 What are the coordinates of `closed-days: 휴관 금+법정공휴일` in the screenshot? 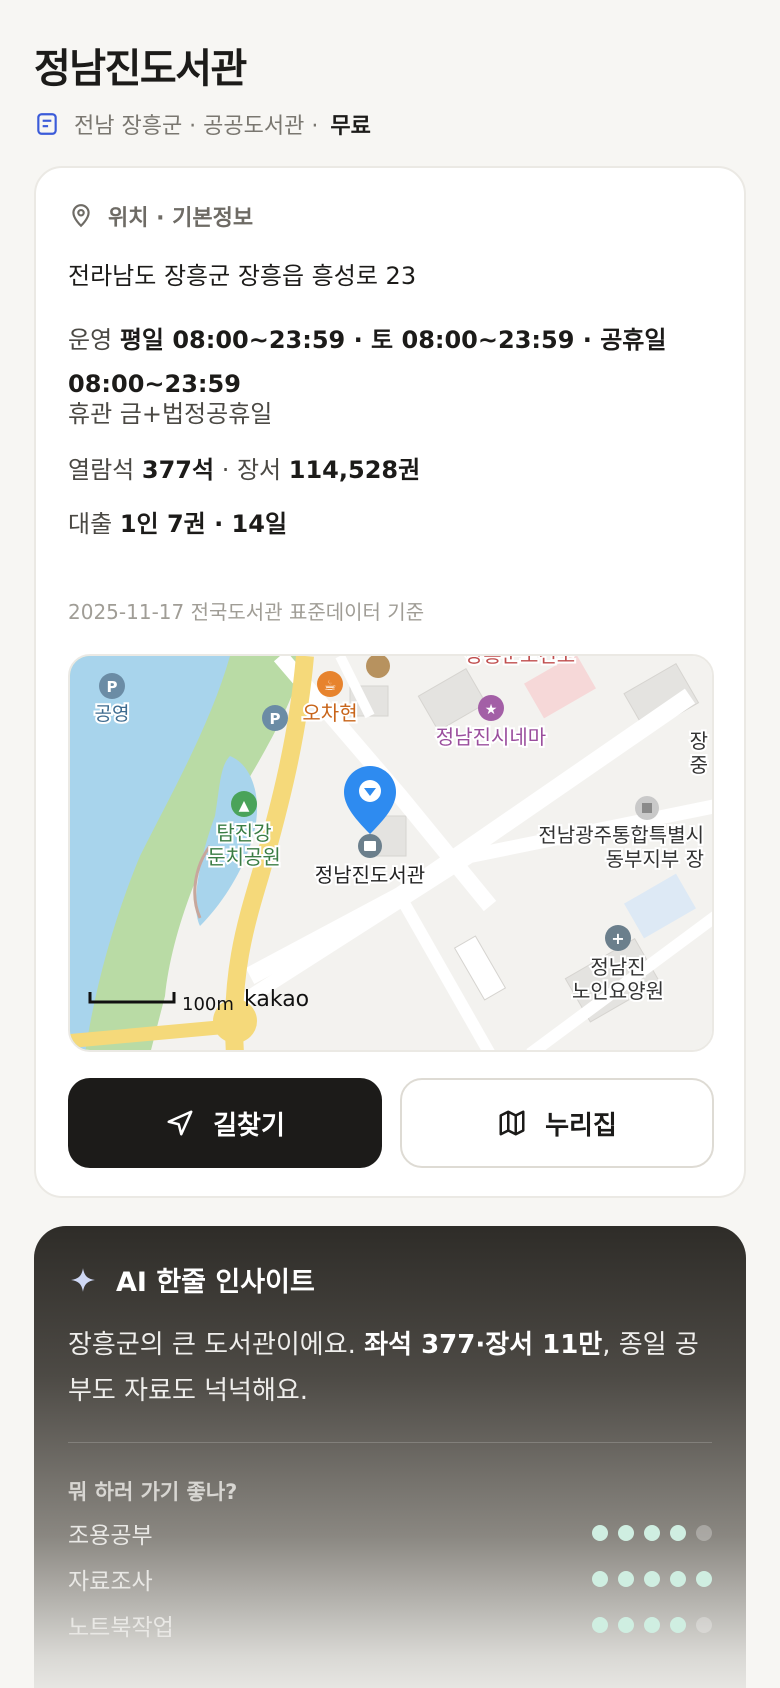 It's located at (170, 414).